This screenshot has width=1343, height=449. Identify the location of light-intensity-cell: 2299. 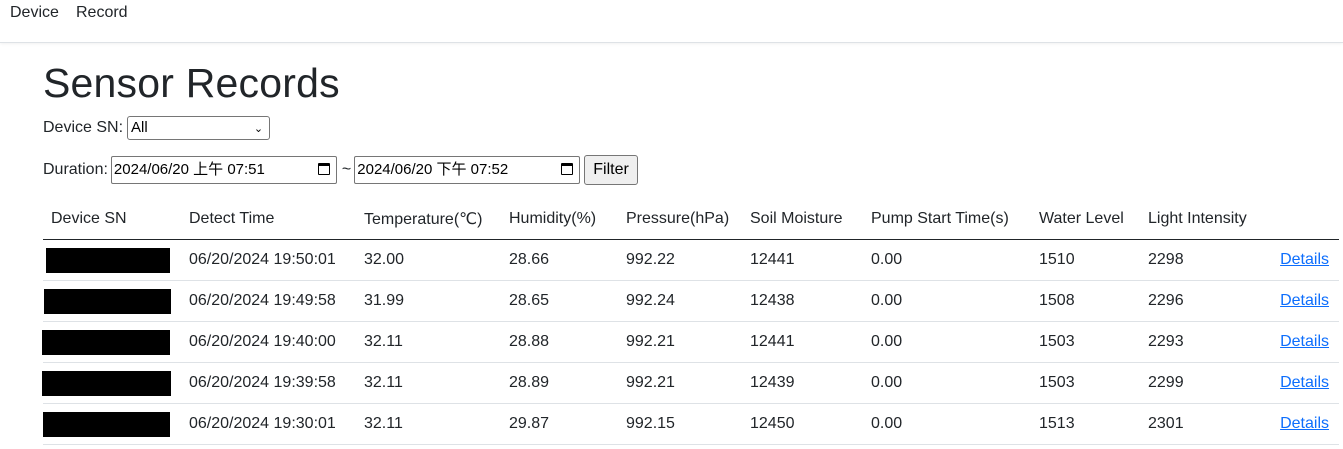
(1199, 383).